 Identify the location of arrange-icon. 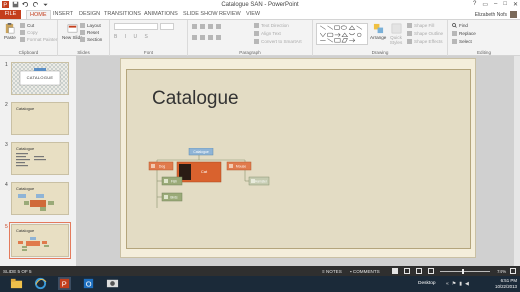
(378, 28).